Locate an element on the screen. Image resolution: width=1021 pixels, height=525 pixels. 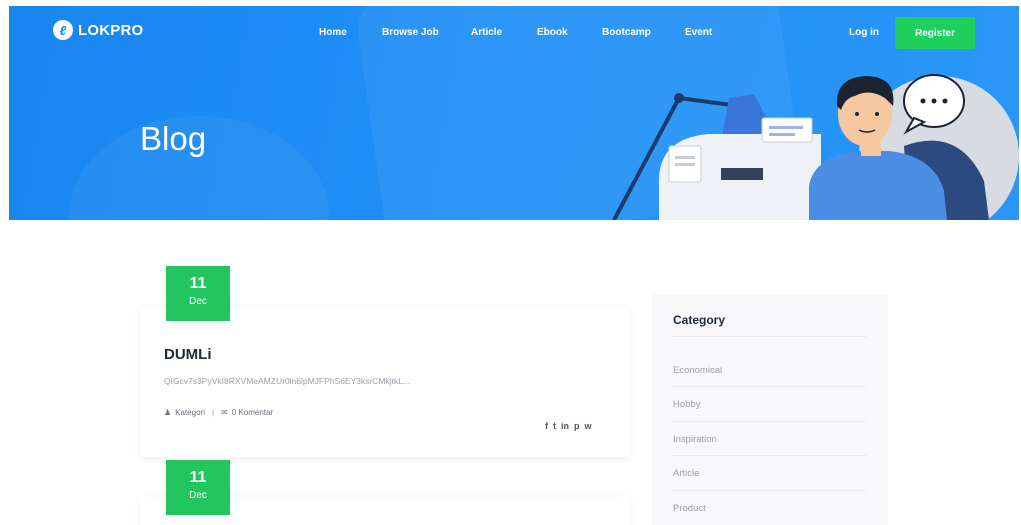
share-buttons: f t in p w is located at coordinates (568, 426).